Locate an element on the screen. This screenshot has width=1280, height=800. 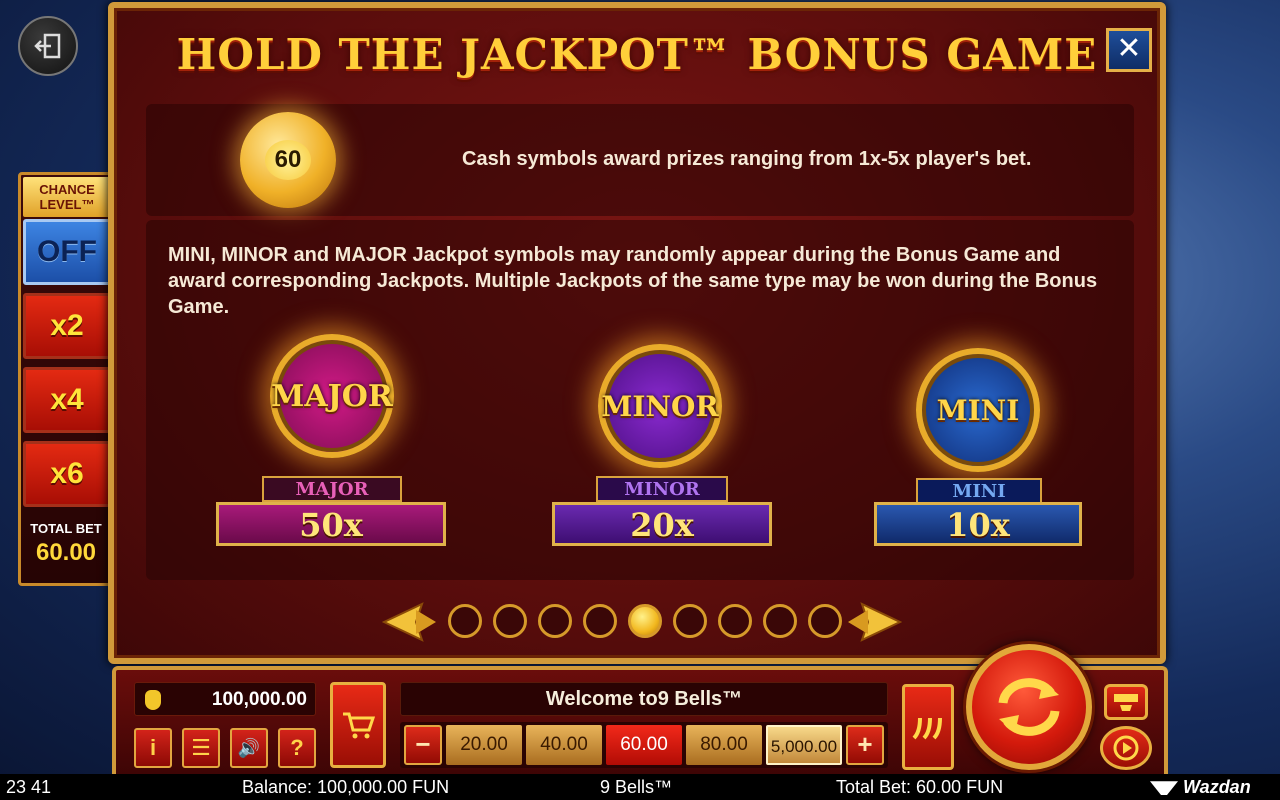
chili-peppers-icon is located at coordinates (927, 728).